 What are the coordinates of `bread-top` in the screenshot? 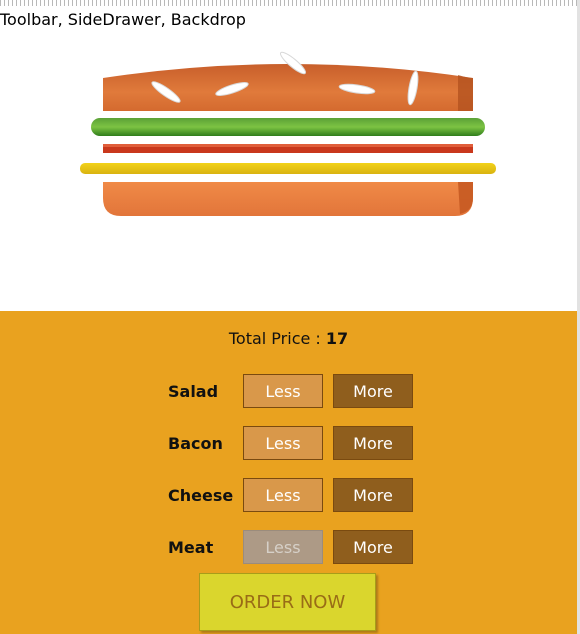 It's located at (288, 81).